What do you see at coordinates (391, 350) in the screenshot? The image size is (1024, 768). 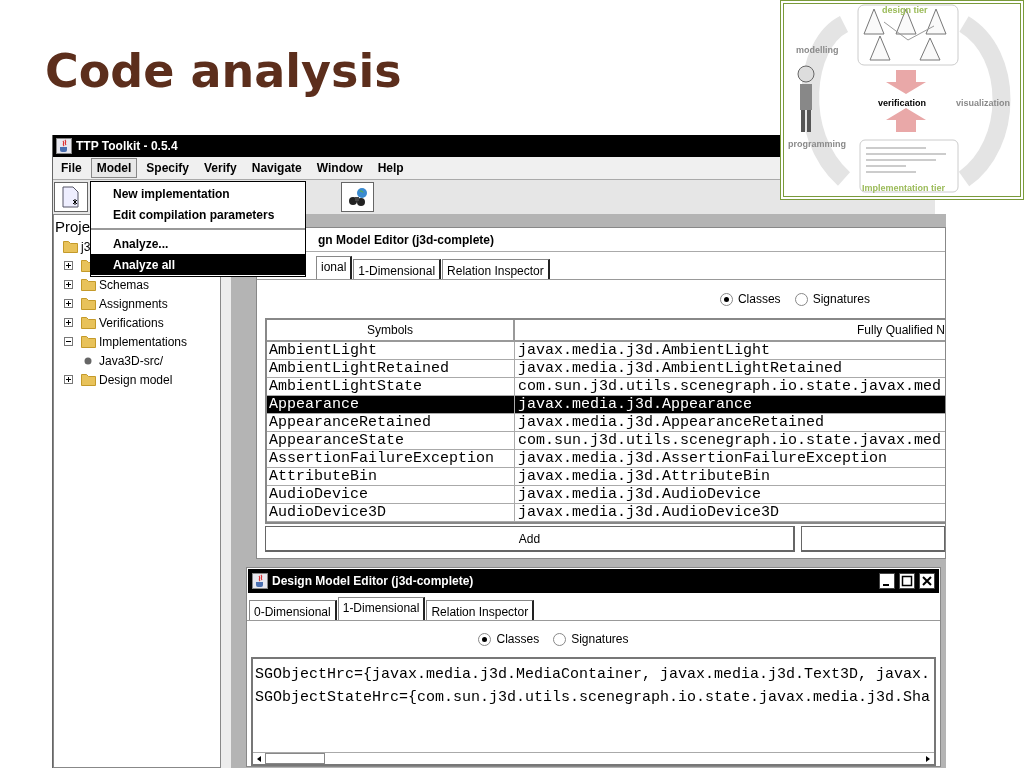 I see `table-cell: AmbientLight` at bounding box center [391, 350].